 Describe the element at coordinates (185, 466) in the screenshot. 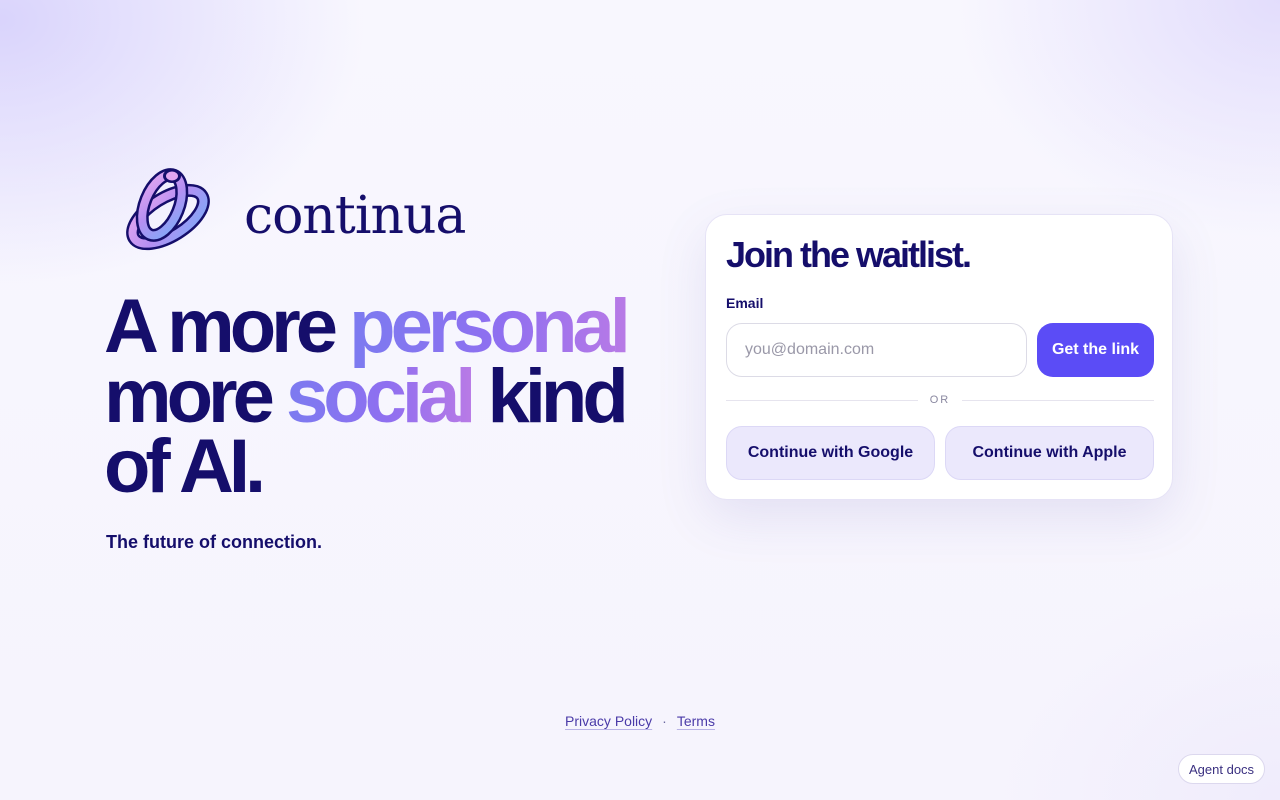

I see `hero-text: of AI.` at that location.